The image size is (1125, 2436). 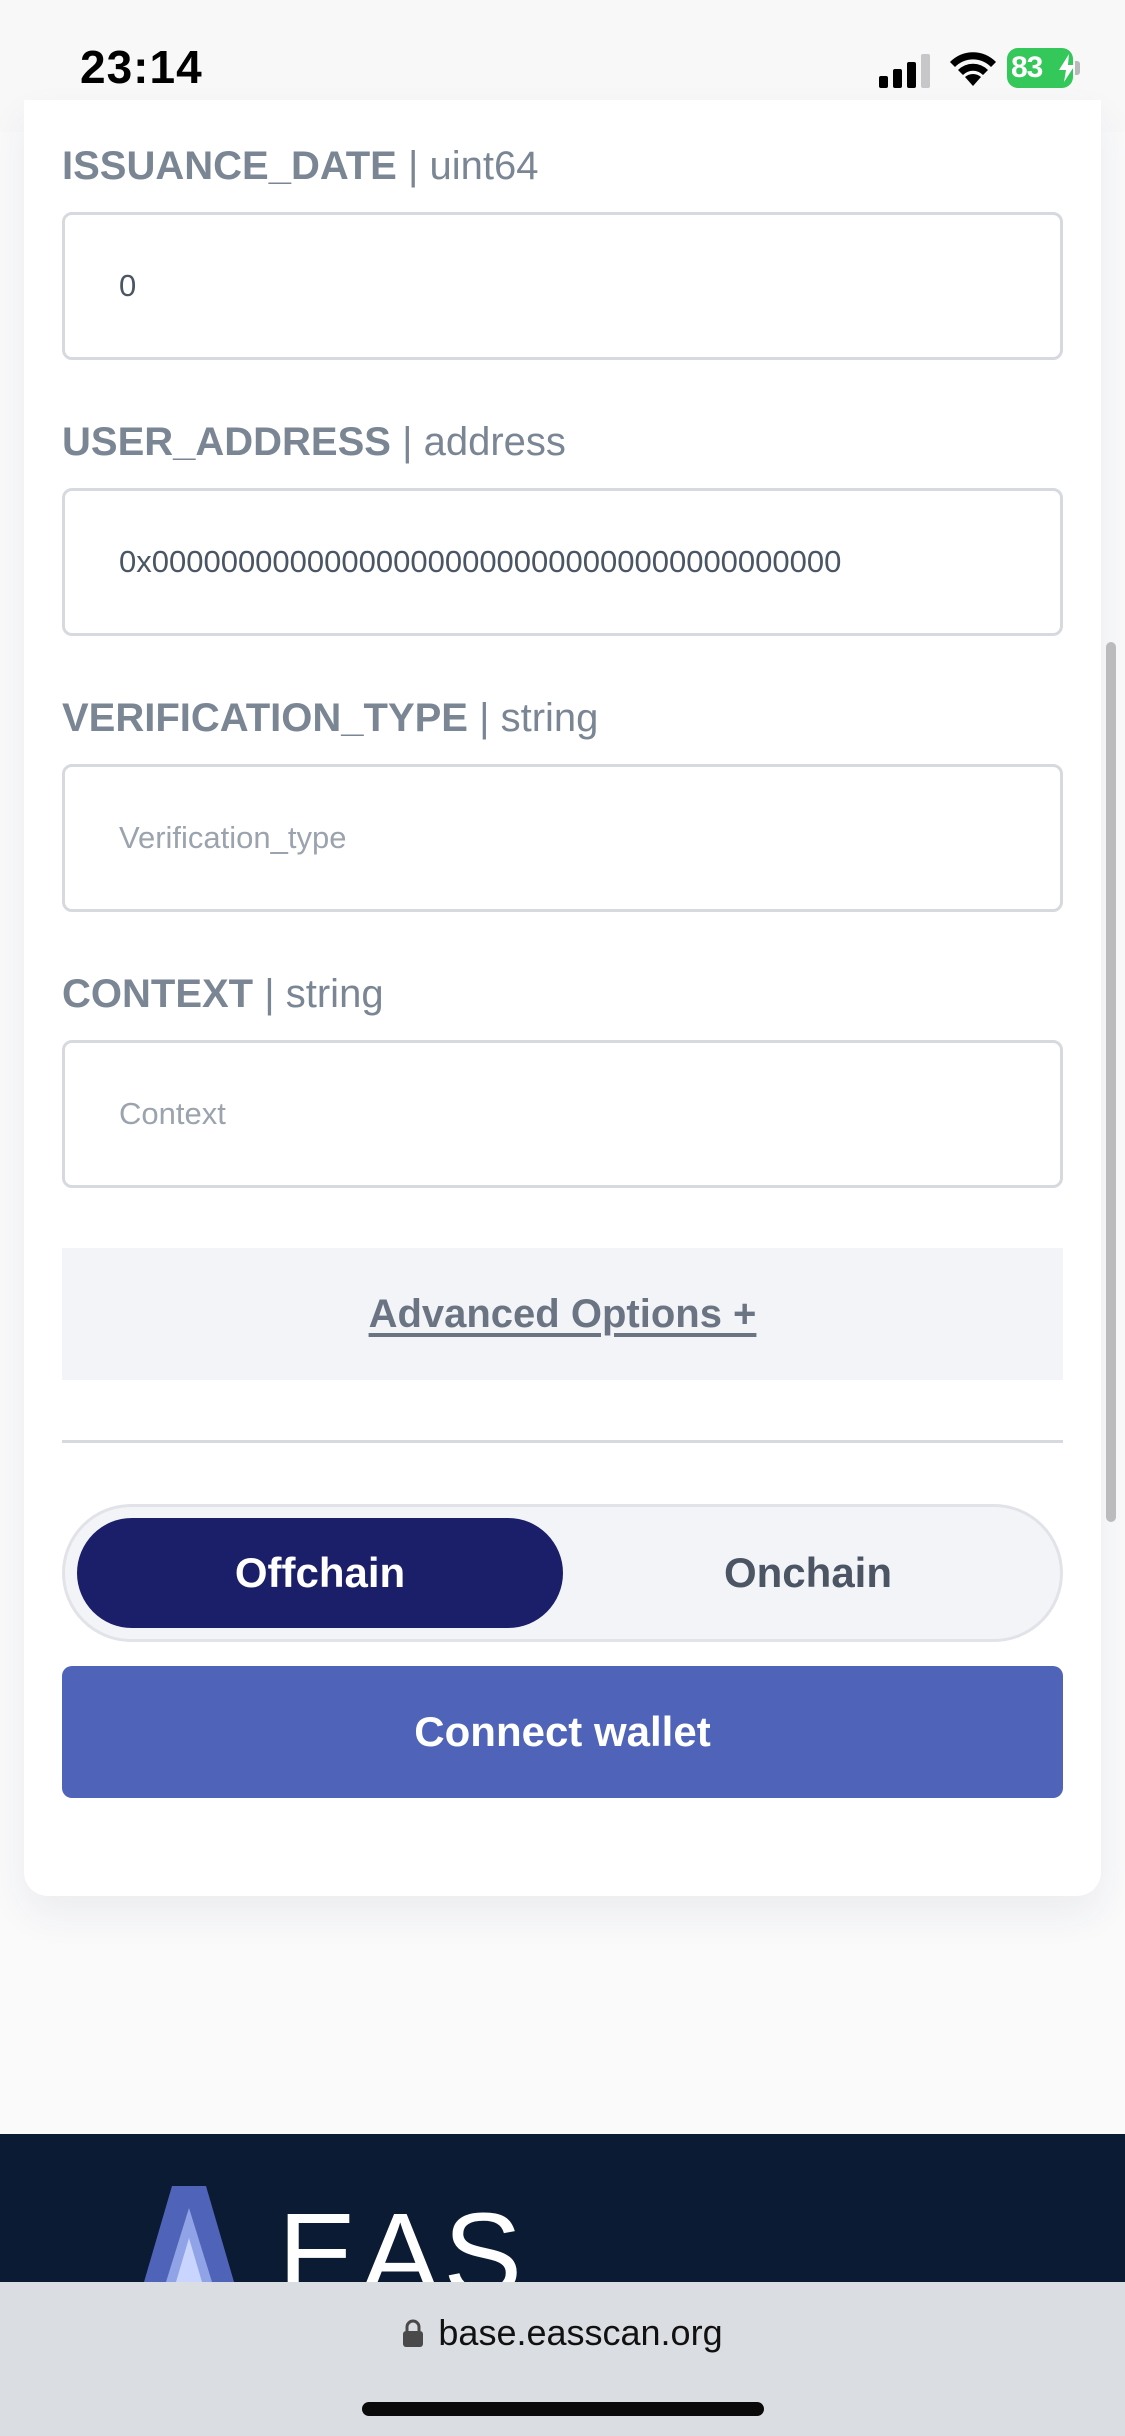 I want to click on toggle-onchain: Onchain, so click(x=808, y=1573).